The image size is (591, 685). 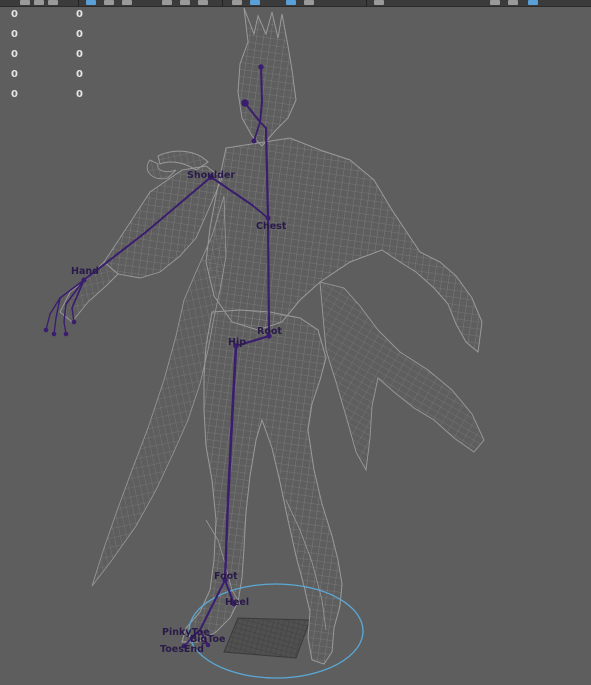 I want to click on heads-up-display: 0 0 0 0 0 0 0 0 0 0, so click(x=71, y=59).